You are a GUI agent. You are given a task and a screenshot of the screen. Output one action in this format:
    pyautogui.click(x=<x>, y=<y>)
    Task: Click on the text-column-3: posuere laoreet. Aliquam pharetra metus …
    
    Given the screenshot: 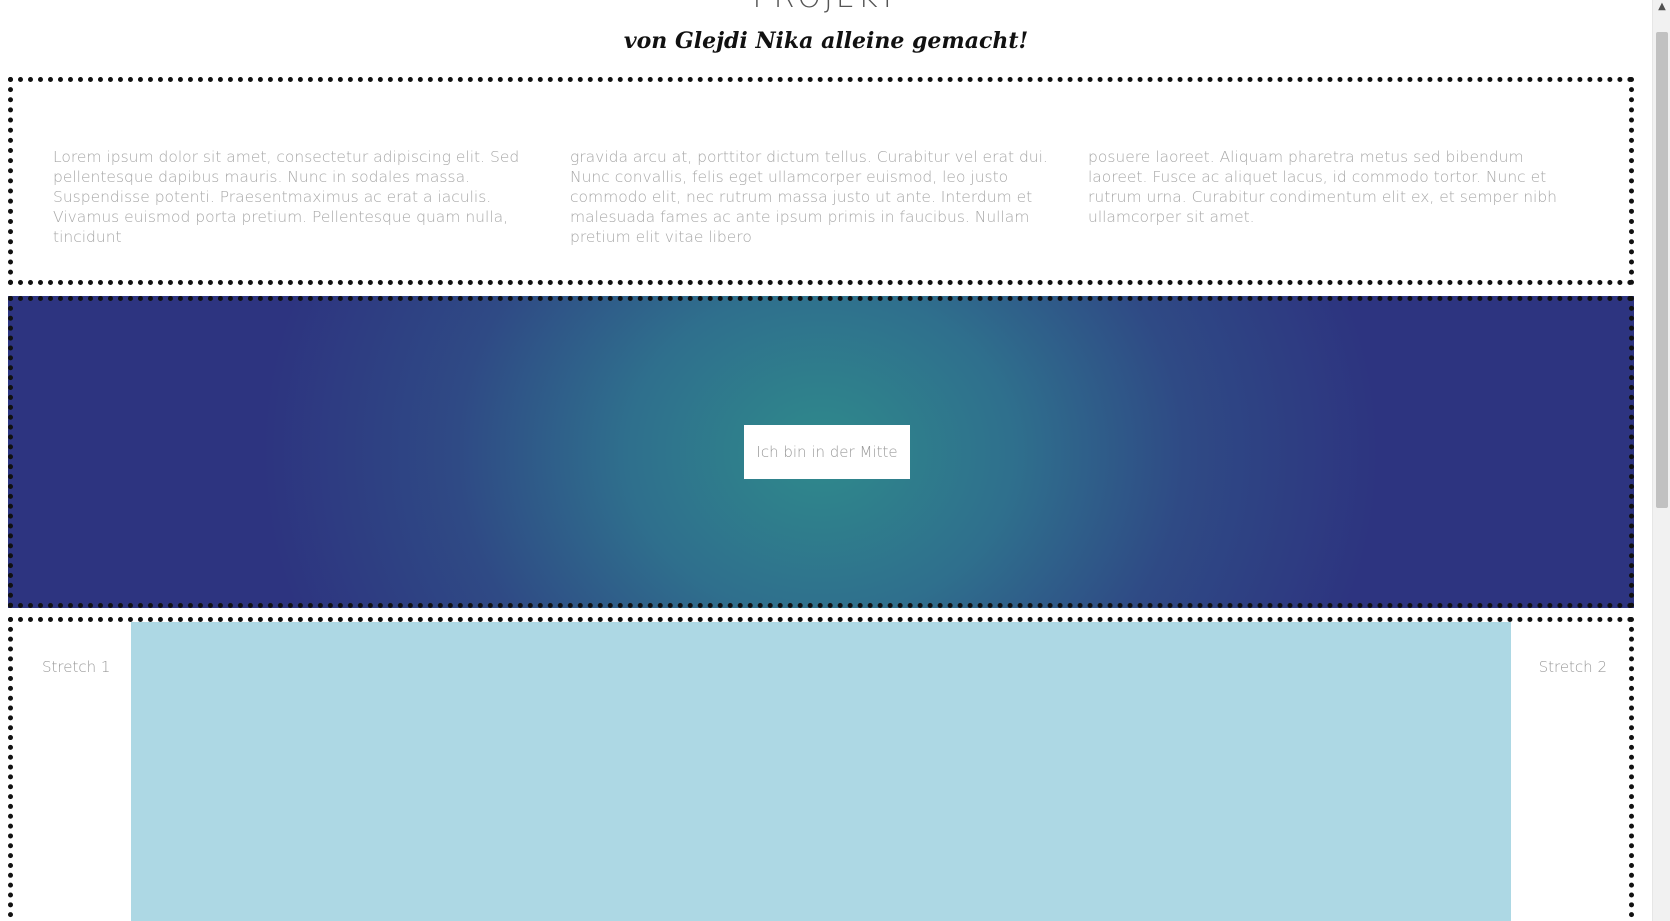 What is the action you would take?
    pyautogui.click(x=1322, y=187)
    